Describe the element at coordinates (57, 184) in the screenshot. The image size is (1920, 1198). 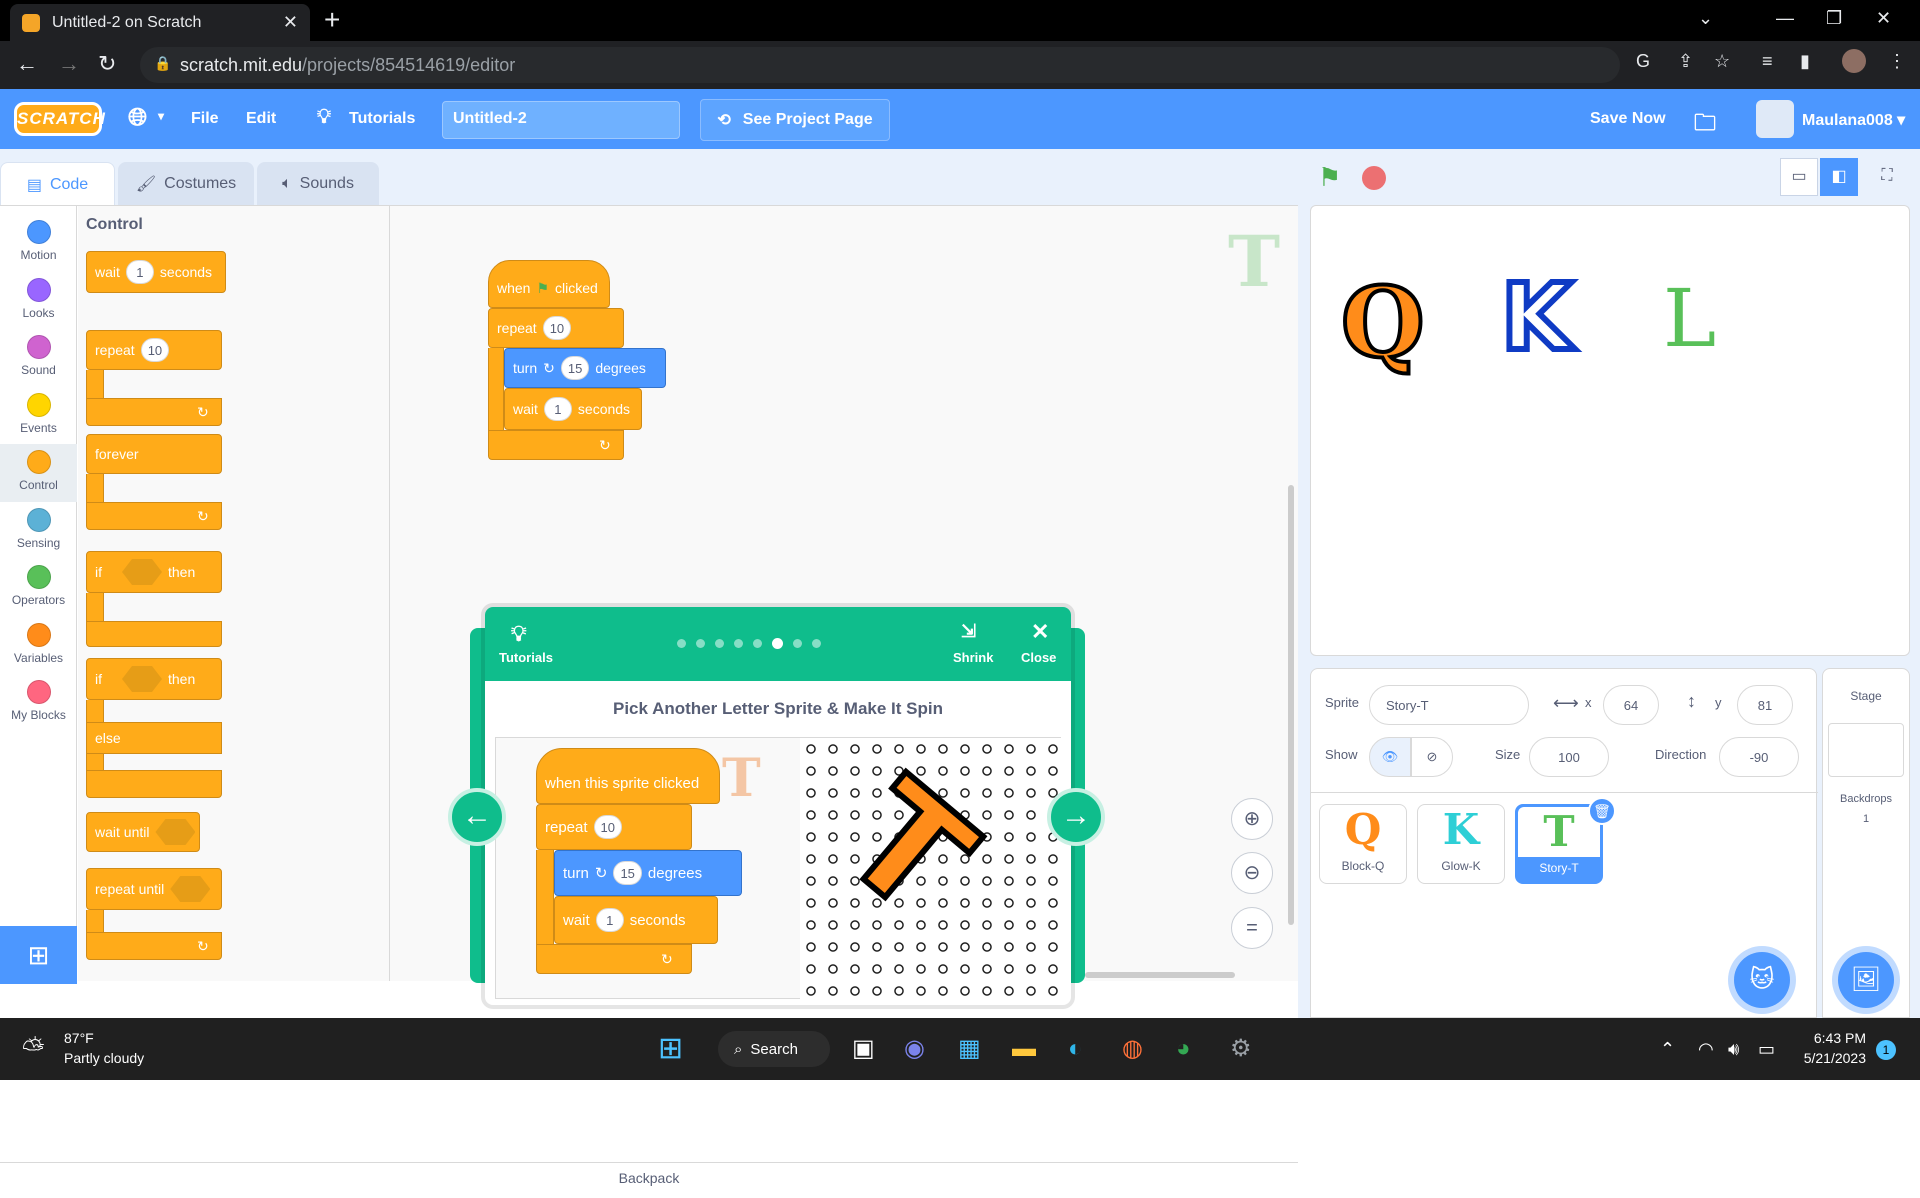
I see `tab-code: ▤ Code` at that location.